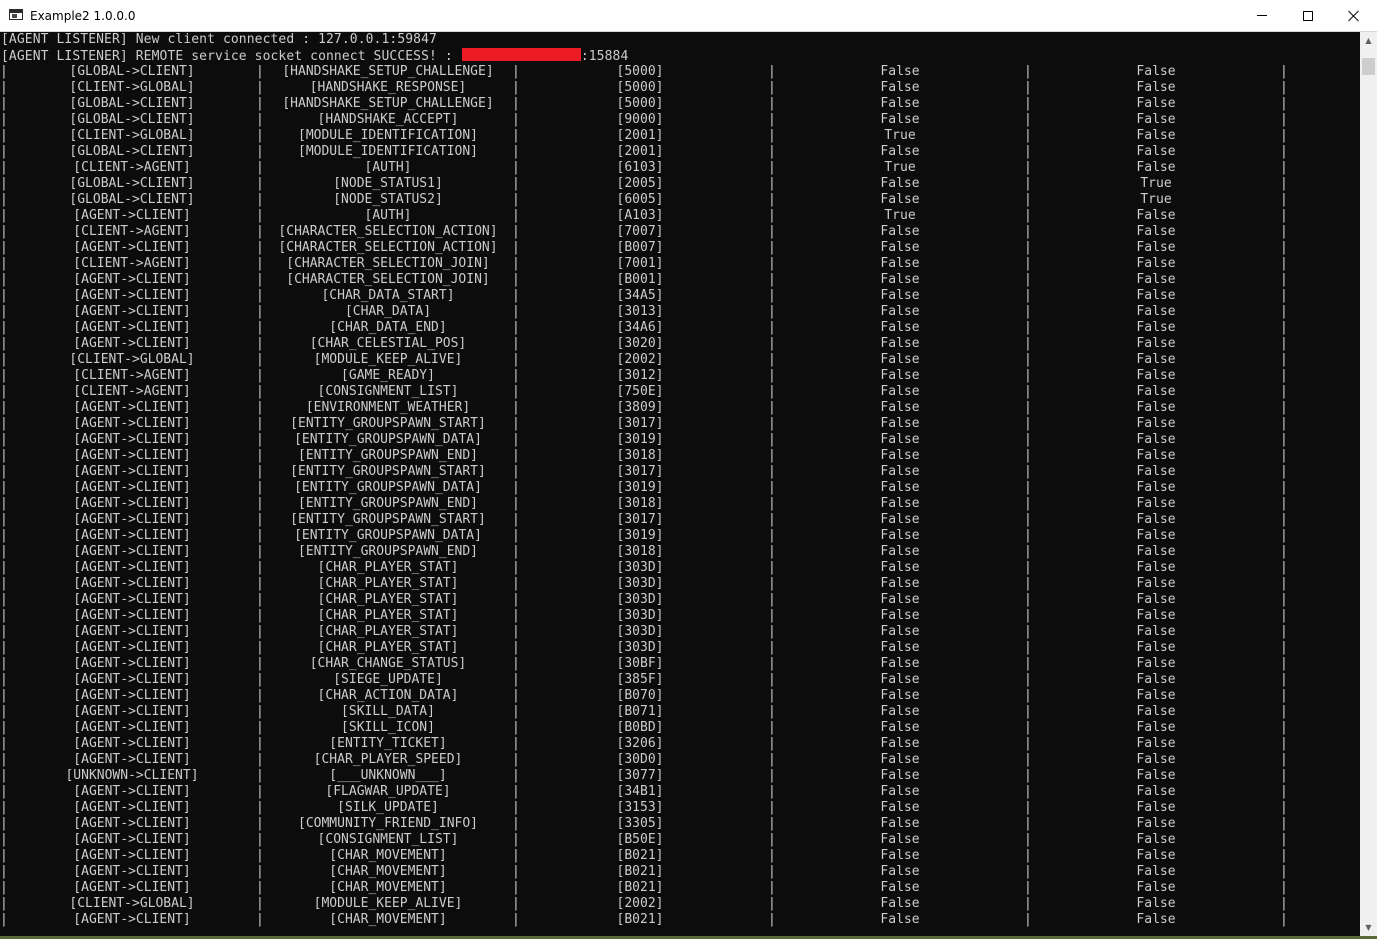 This screenshot has height=939, width=1377. I want to click on close-icon, so click(1354, 16).